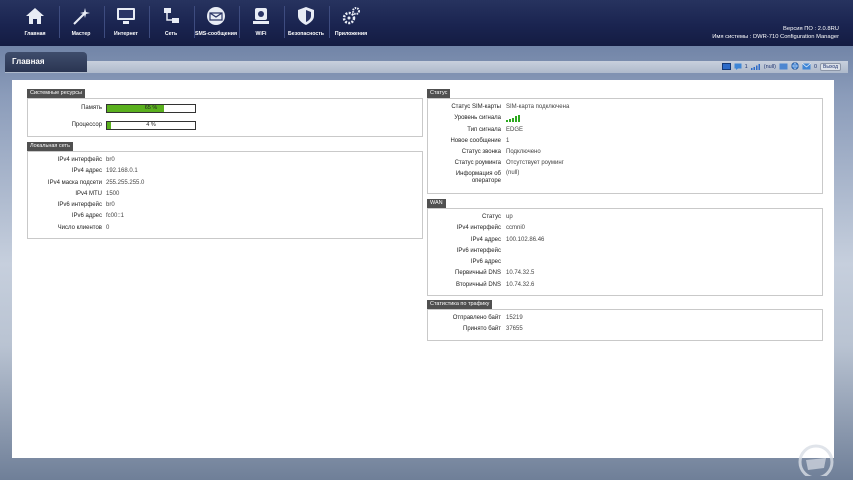  I want to click on operator-row: Информация об операторе (null), so click(625, 178).